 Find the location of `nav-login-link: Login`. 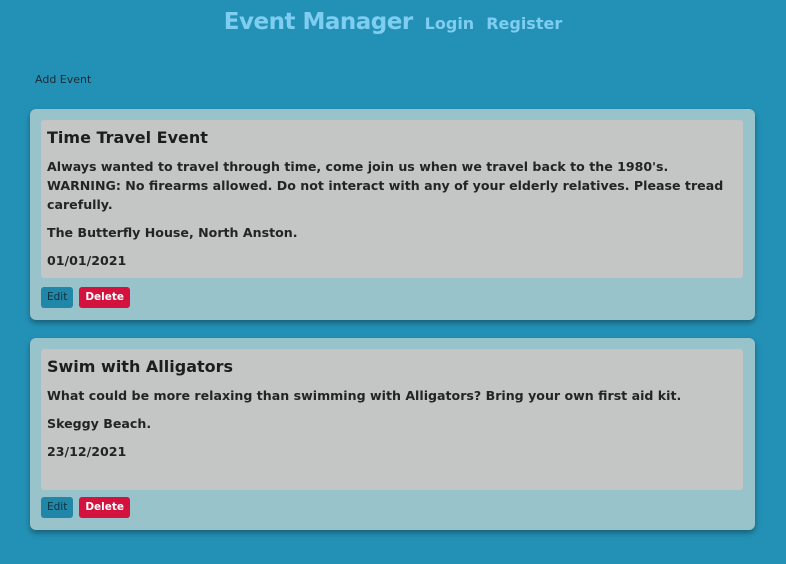

nav-login-link: Login is located at coordinates (450, 23).